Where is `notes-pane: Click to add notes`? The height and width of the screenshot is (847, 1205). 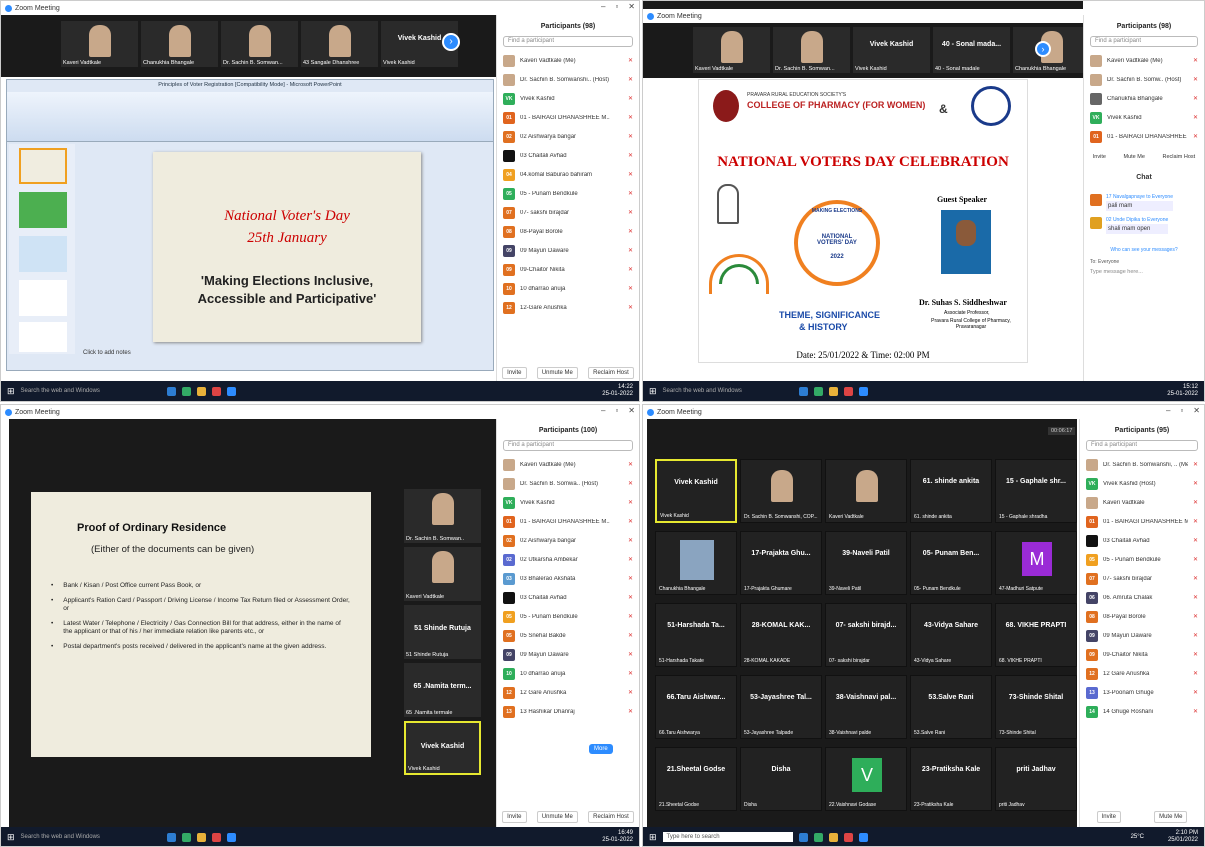 notes-pane: Click to add notes is located at coordinates (107, 353).